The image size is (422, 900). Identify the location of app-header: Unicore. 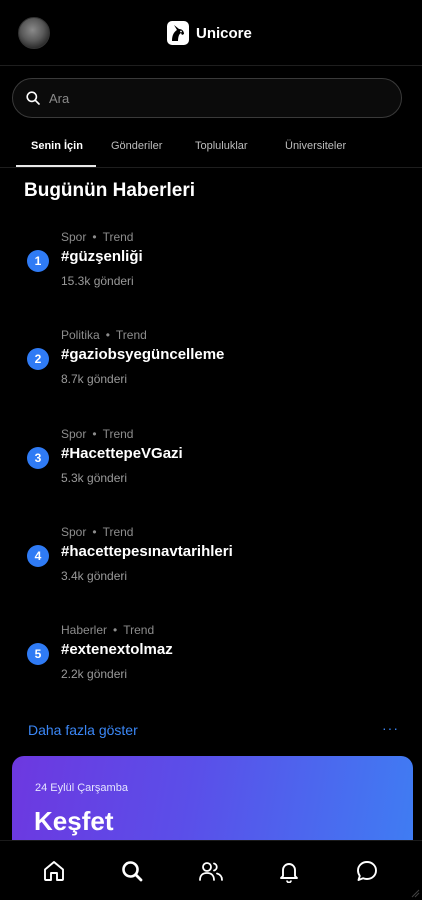
(211, 33).